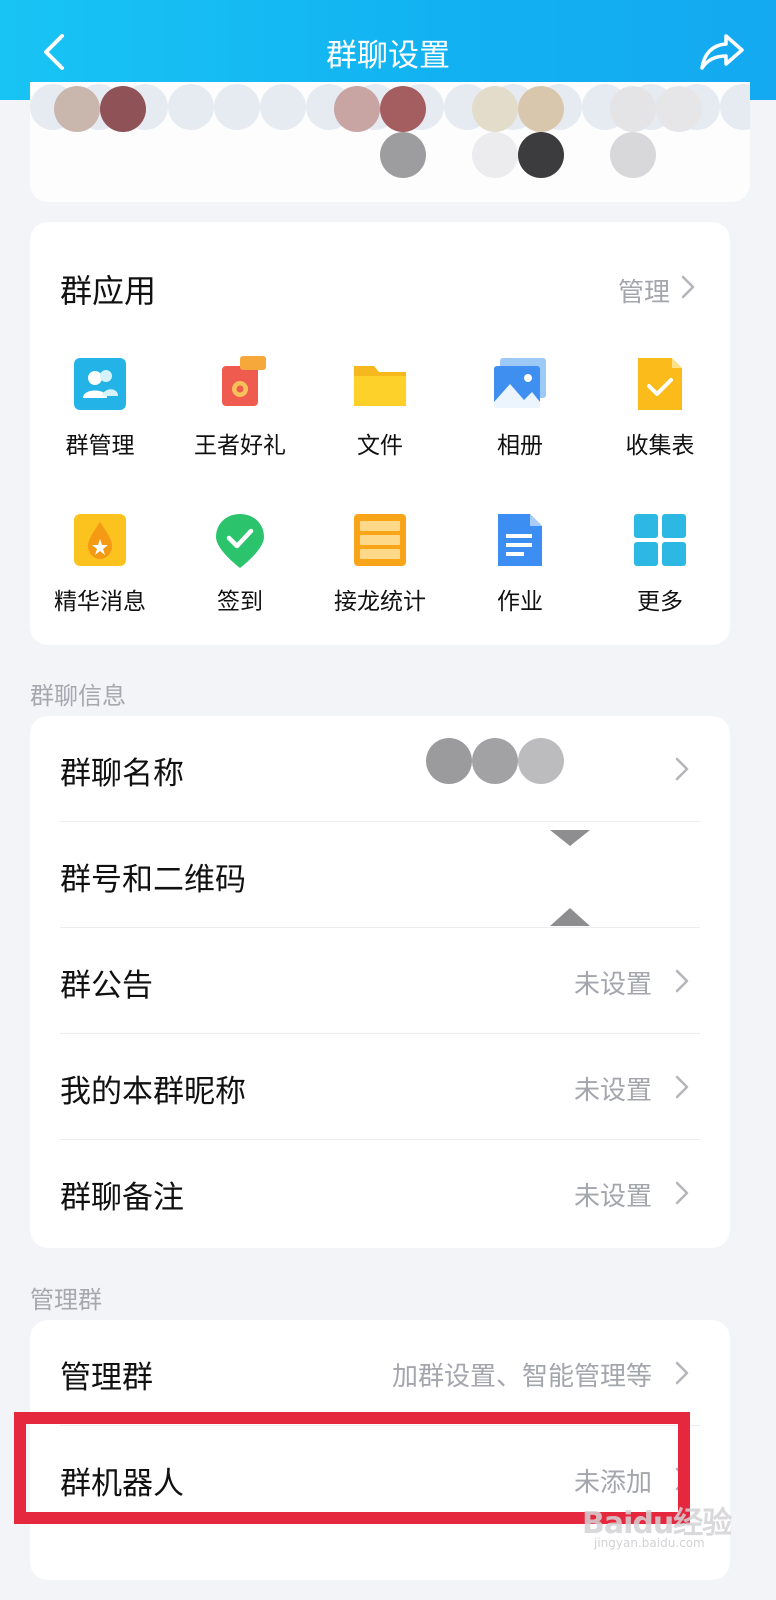 This screenshot has width=776, height=1600. Describe the element at coordinates (100, 384) in the screenshot. I see `group-manage-icon` at that location.